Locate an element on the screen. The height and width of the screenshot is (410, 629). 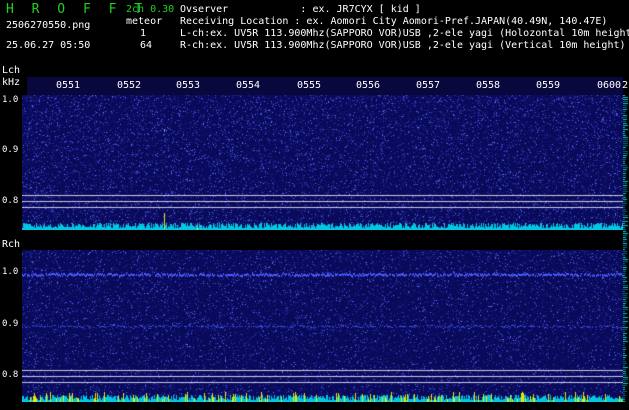
time-label-0556: 0556 is located at coordinates (368, 85).